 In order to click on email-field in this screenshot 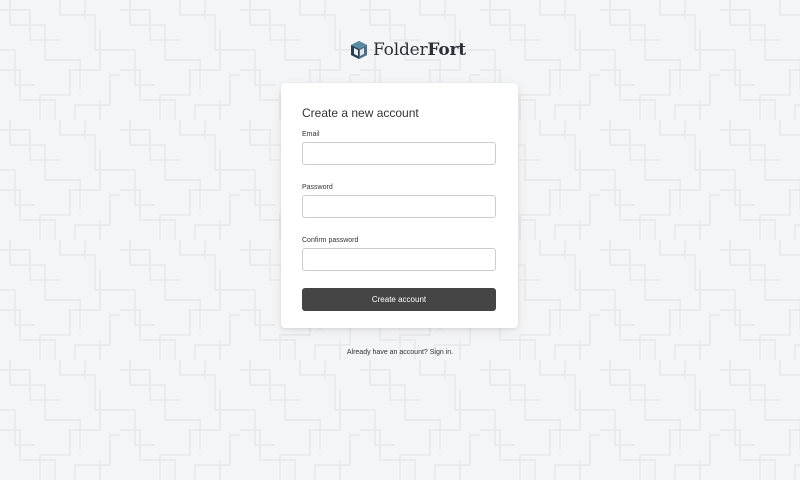, I will do `click(399, 153)`.